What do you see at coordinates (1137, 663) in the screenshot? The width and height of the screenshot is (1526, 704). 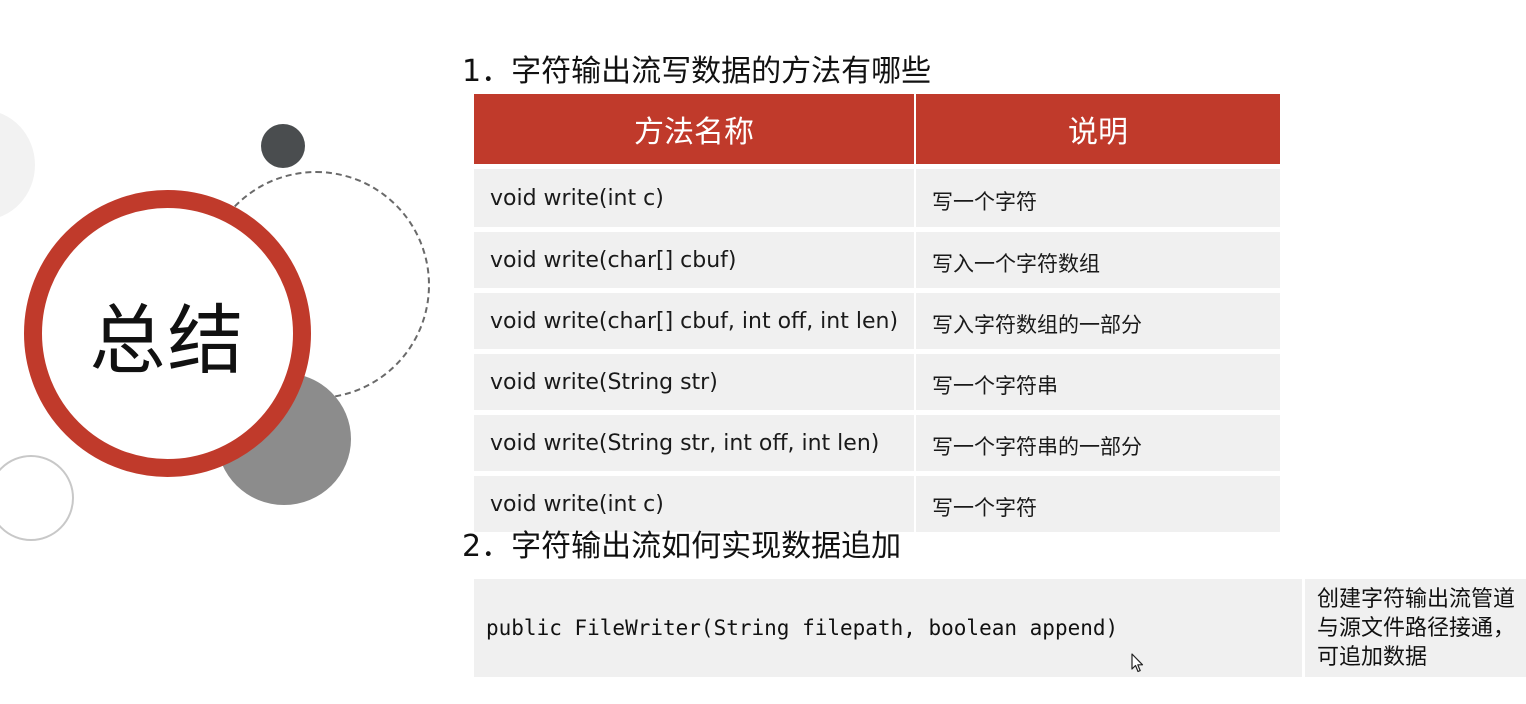 I see `mouse-cursor-icon` at bounding box center [1137, 663].